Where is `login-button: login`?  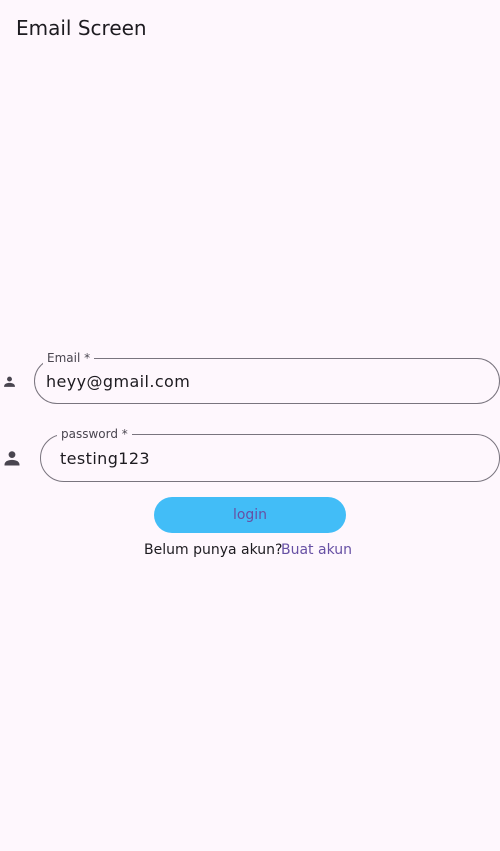 login-button: login is located at coordinates (250, 515).